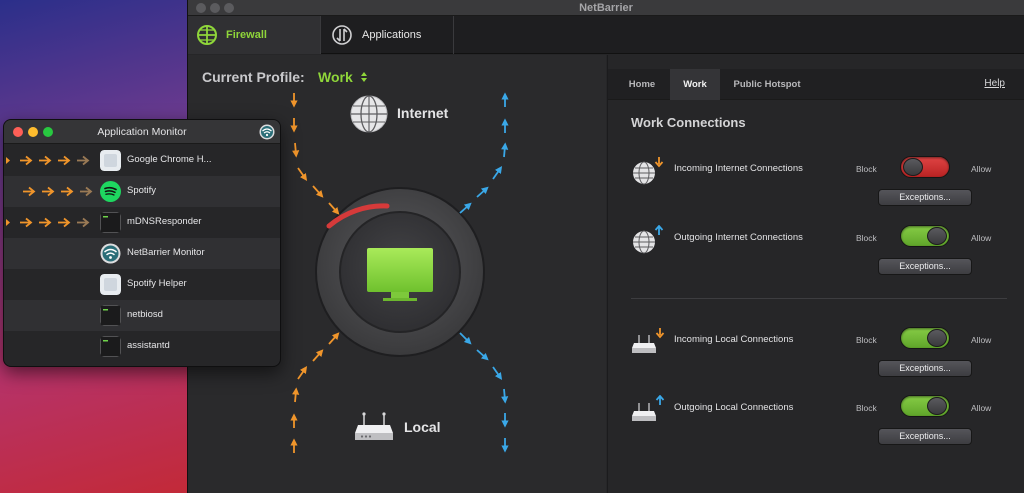 The width and height of the screenshot is (1024, 493). What do you see at coordinates (994, 83) in the screenshot?
I see `help-link: Help` at bounding box center [994, 83].